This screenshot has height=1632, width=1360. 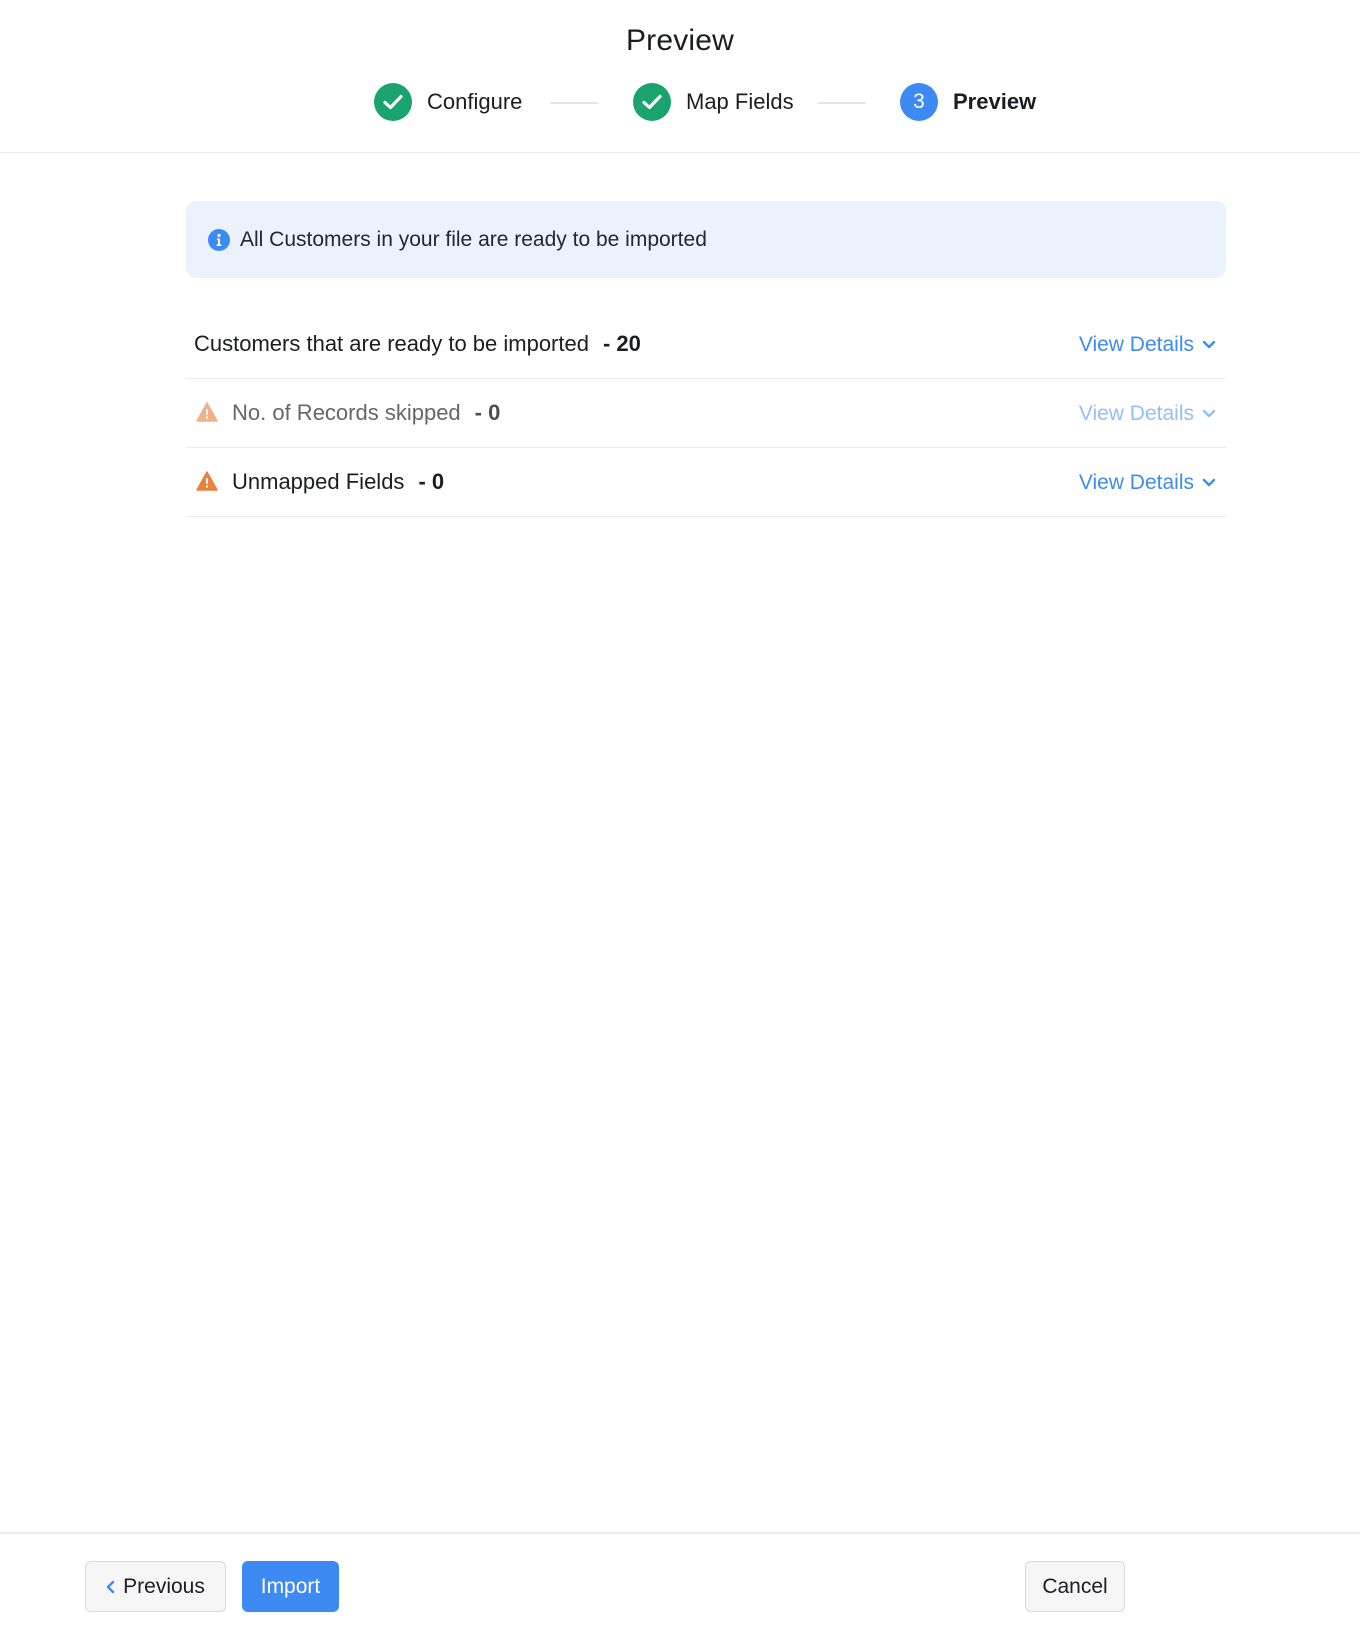 I want to click on step-label: Configure, so click(x=475, y=101).